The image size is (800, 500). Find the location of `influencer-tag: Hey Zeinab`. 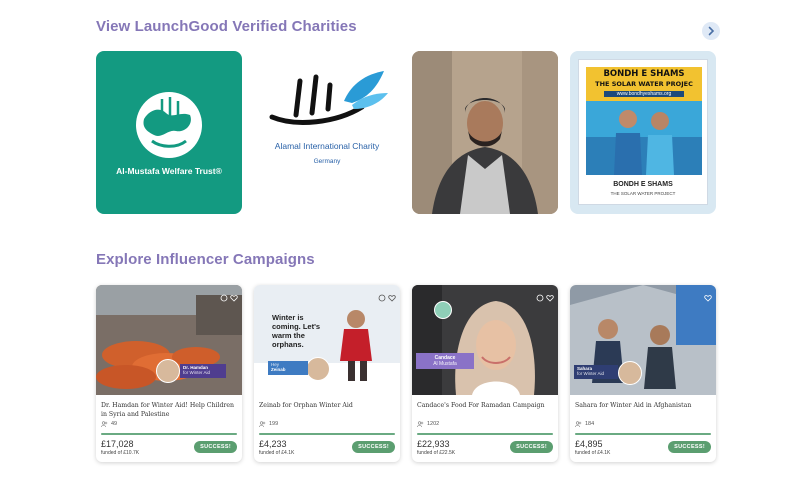

influencer-tag: Hey Zeinab is located at coordinates (288, 368).